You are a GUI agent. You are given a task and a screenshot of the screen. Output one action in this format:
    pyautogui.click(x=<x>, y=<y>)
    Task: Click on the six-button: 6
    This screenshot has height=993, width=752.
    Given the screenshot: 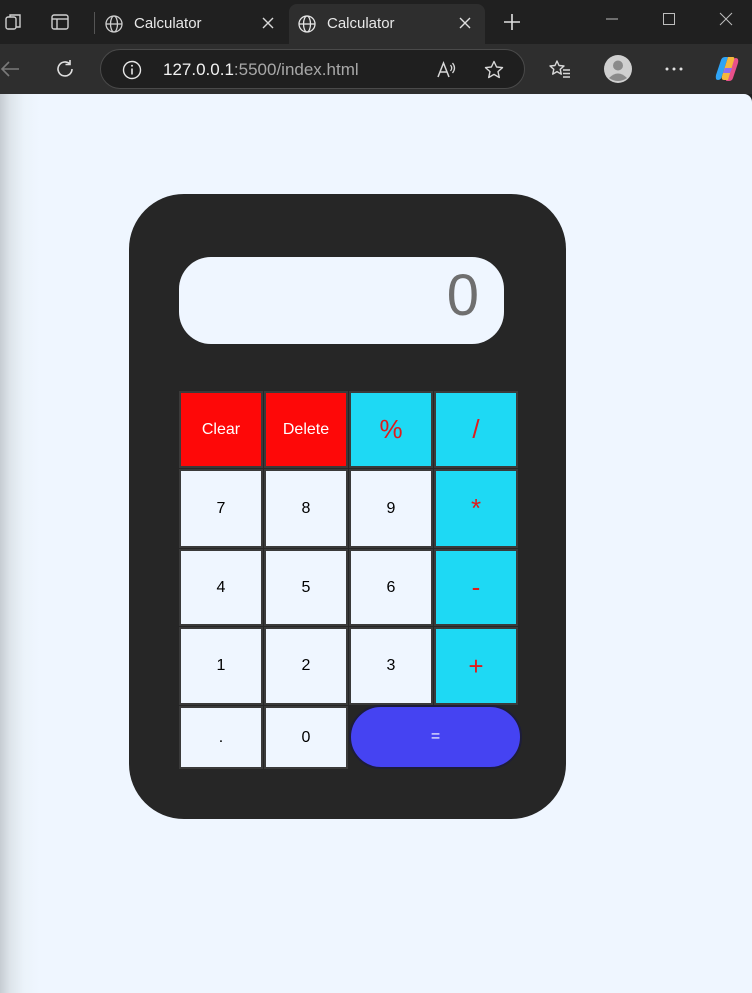 What is the action you would take?
    pyautogui.click(x=391, y=587)
    